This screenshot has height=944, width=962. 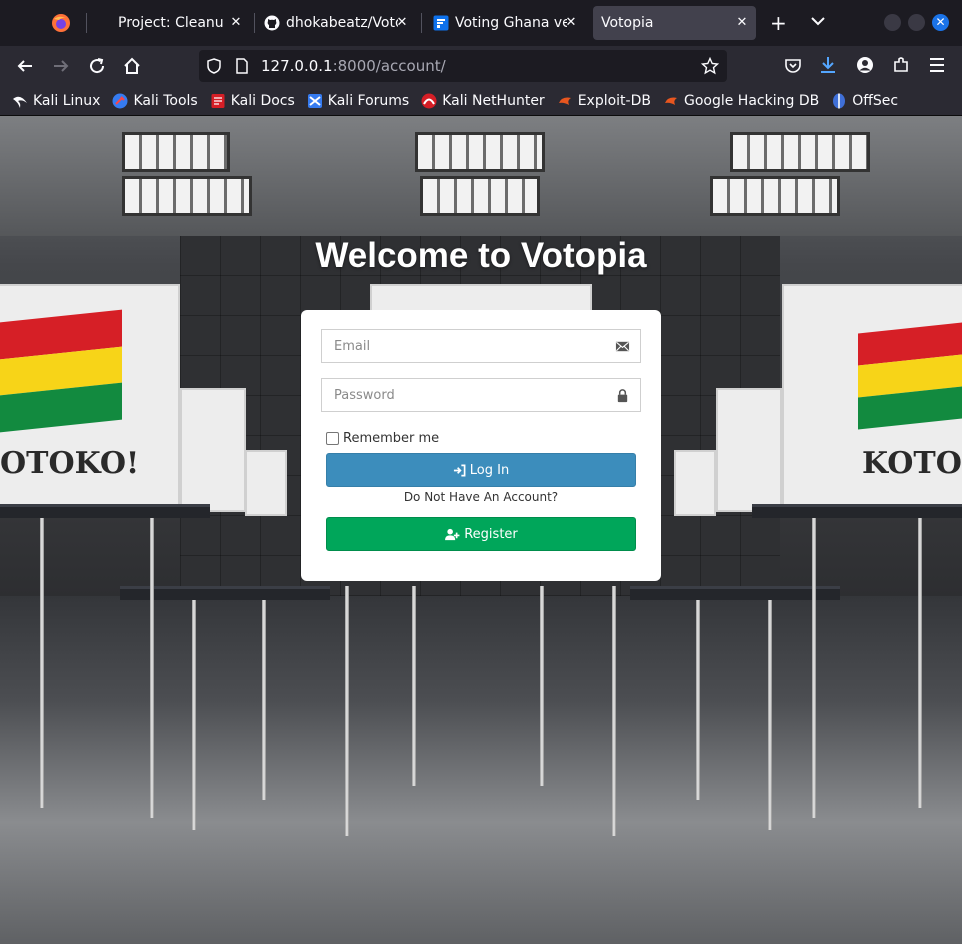 I want to click on github-icon, so click(x=272, y=23).